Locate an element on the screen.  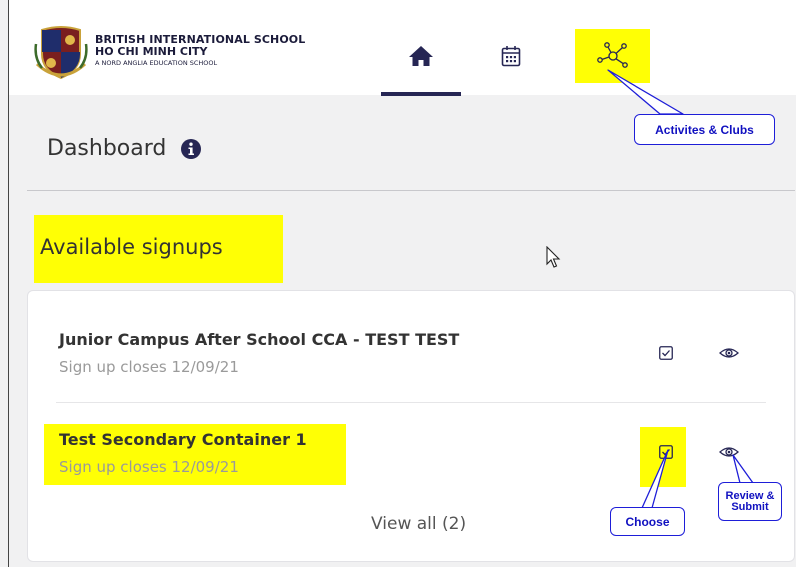
nav-home-tab is located at coordinates (421, 56).